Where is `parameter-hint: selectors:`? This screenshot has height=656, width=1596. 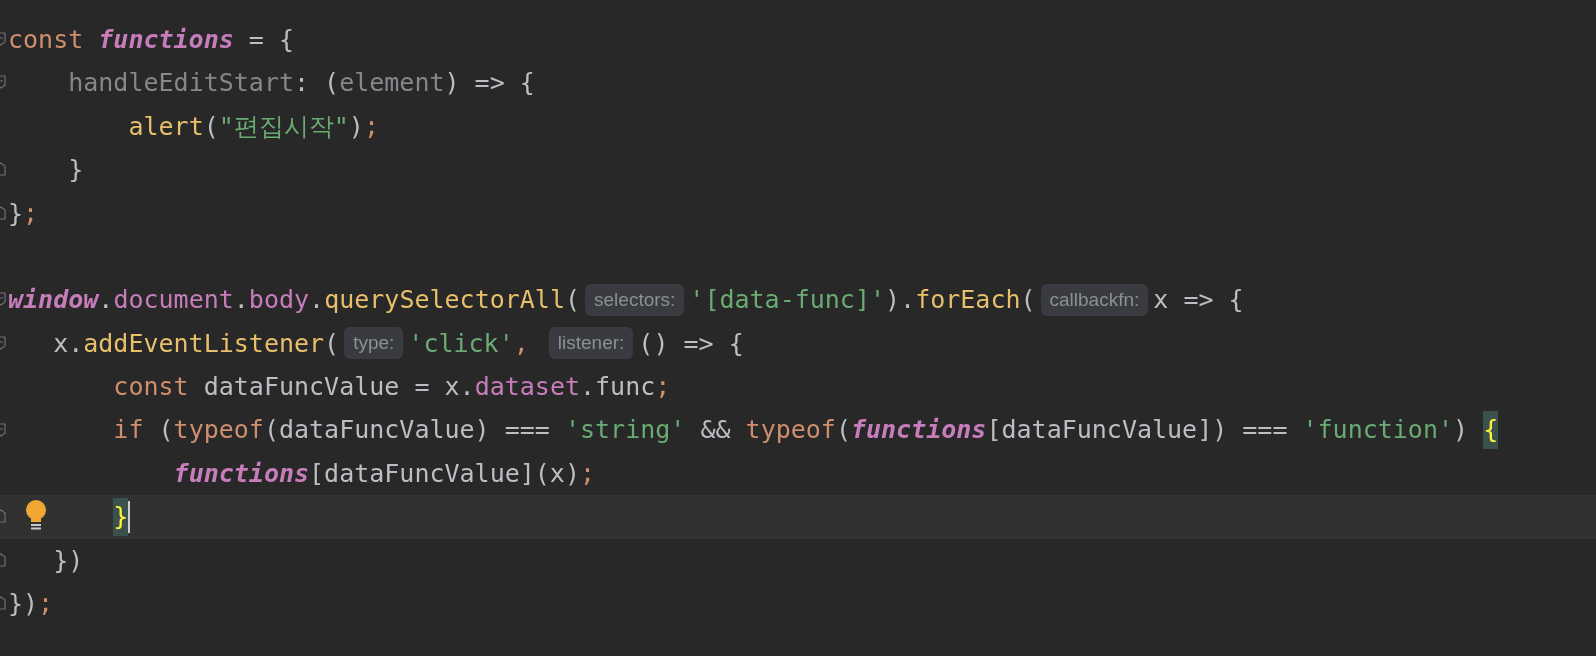 parameter-hint: selectors: is located at coordinates (635, 300).